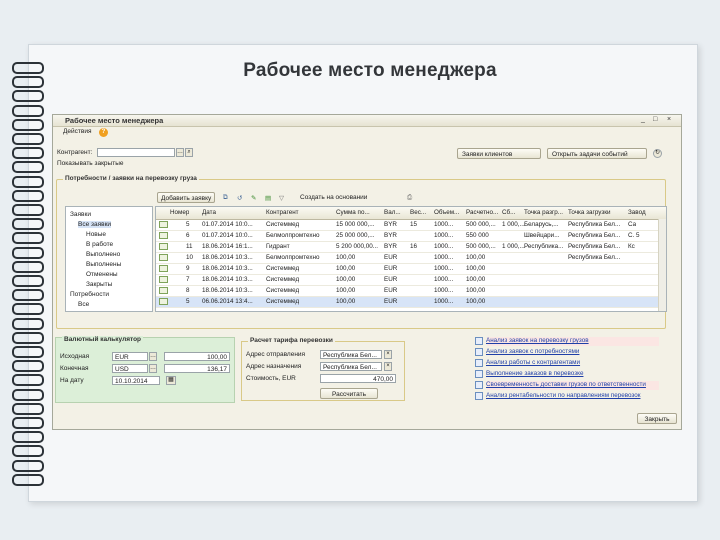  Describe the element at coordinates (293, 257) in the screenshot. I see `table-cell: Белмолпромтехно` at that location.